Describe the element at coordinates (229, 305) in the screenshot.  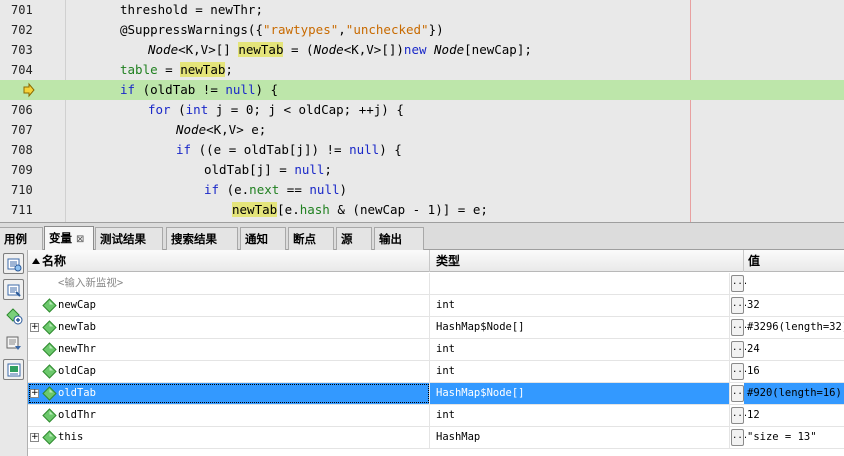
I see `name-cell: newCap` at that location.